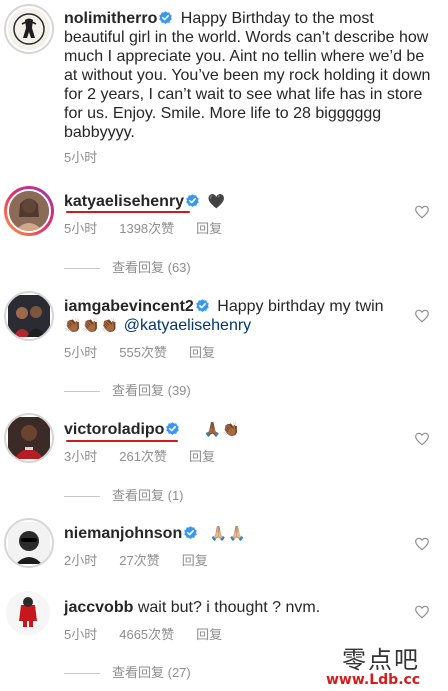 This screenshot has height=691, width=448. Describe the element at coordinates (139, 560) in the screenshot. I see `comment-likes: 27次赞` at that location.